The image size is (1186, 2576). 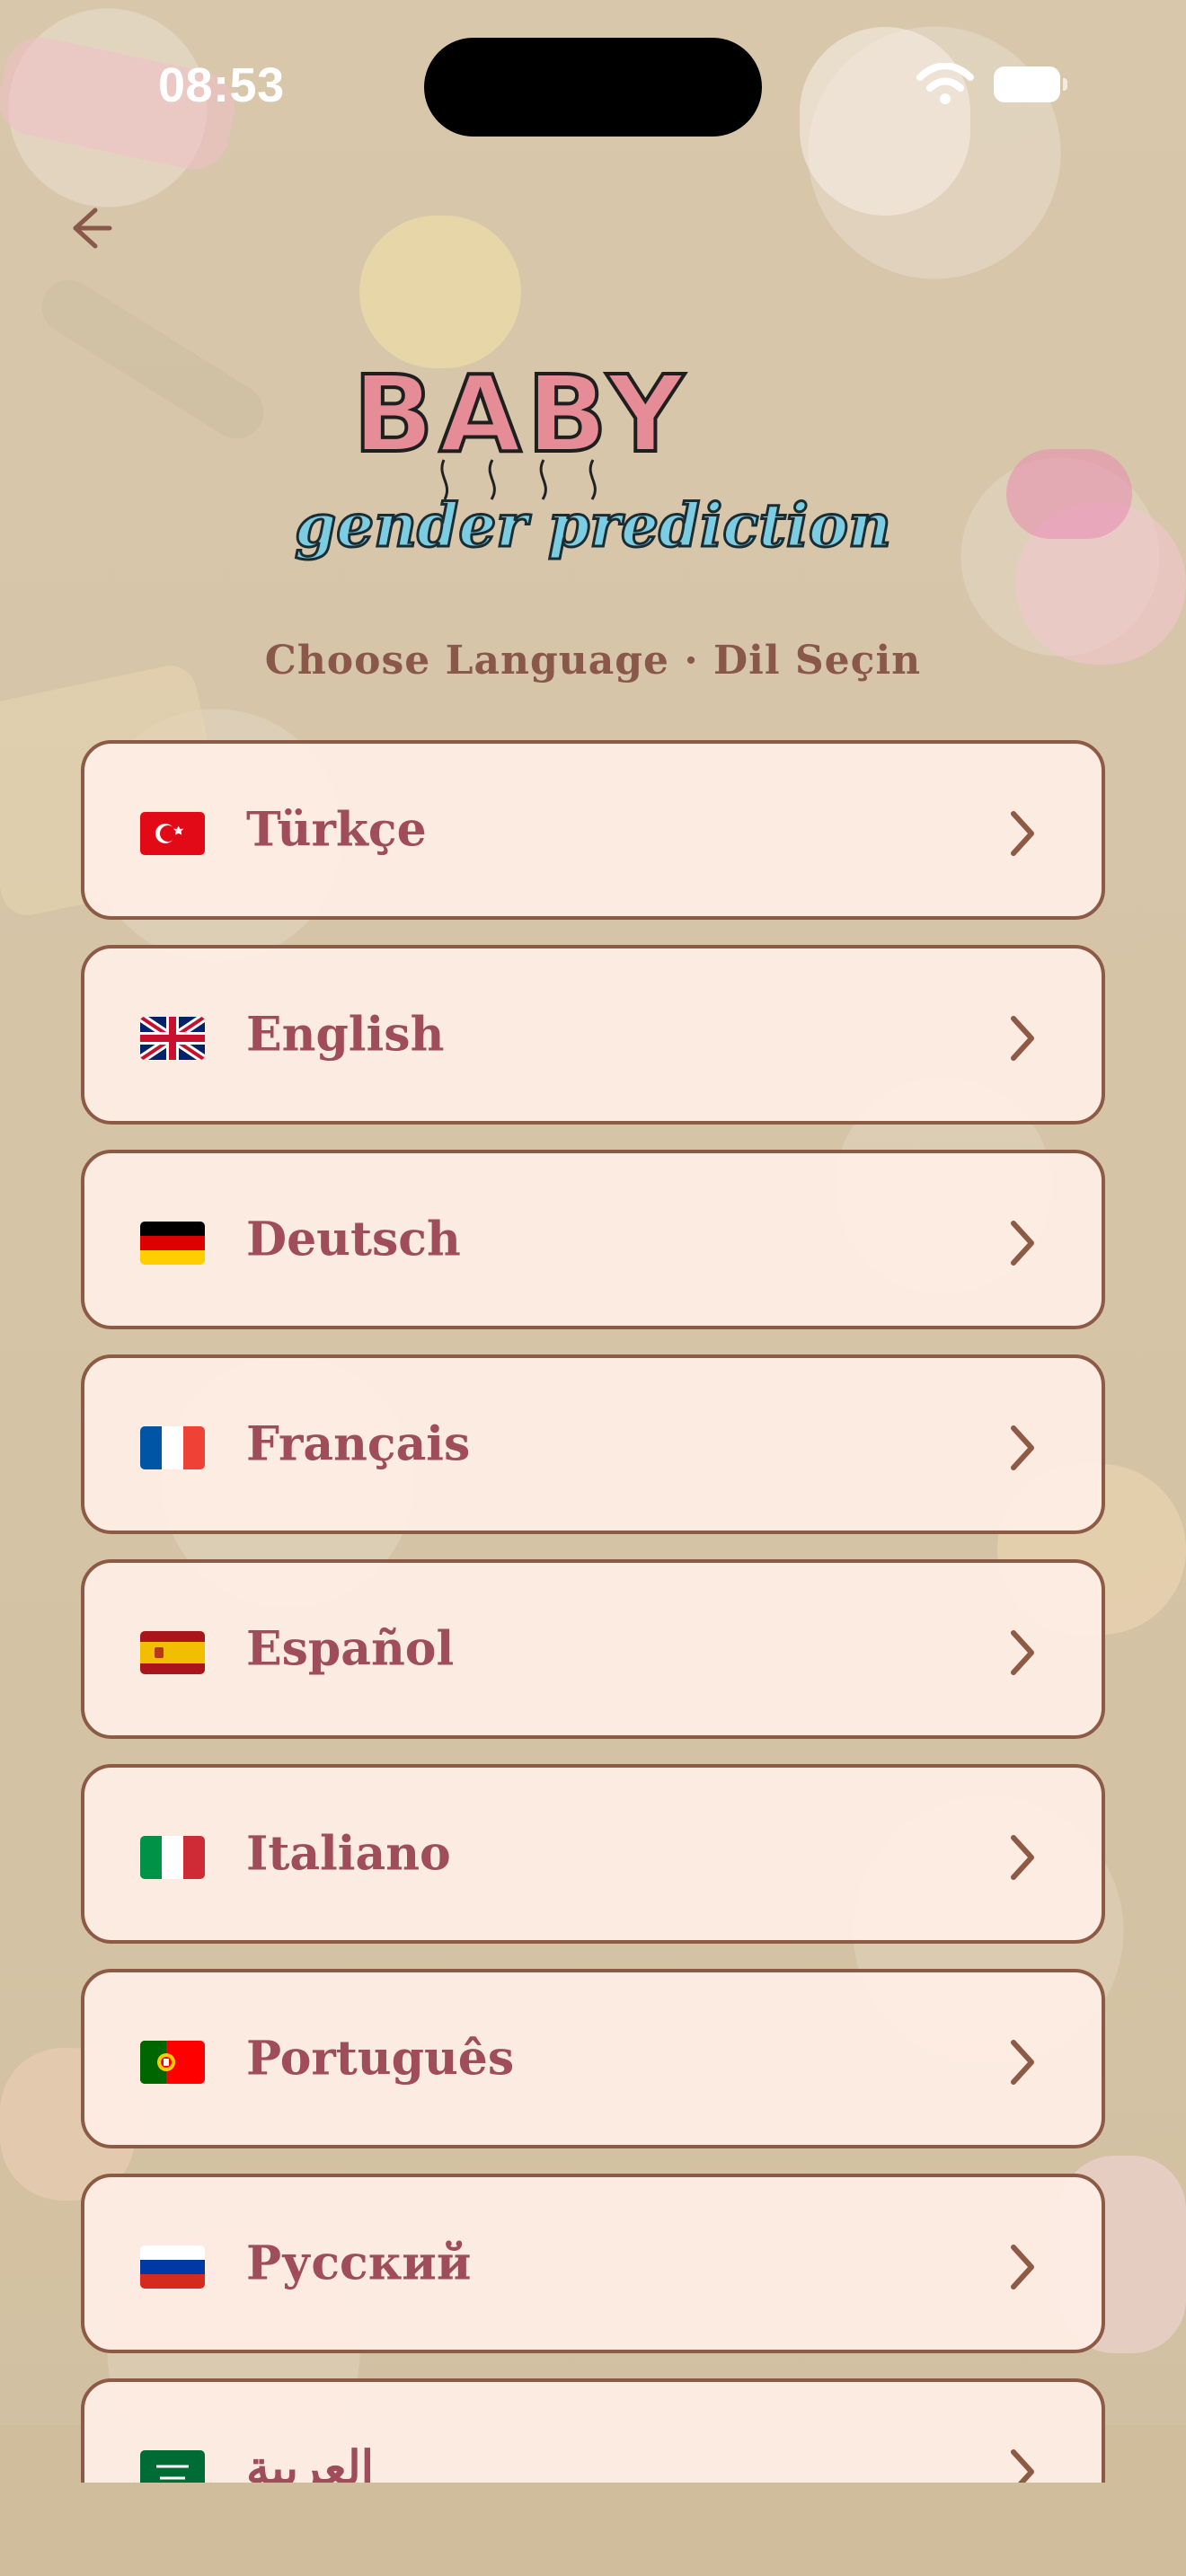 I want to click on logo-subtitle-text: gender prediction, so click(x=593, y=525).